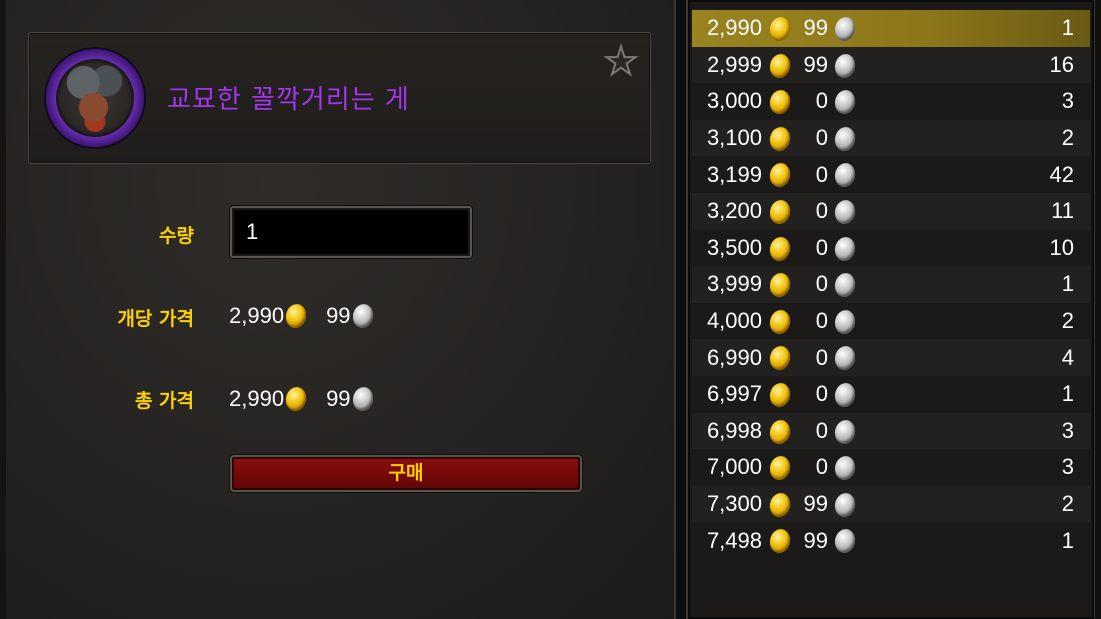  Describe the element at coordinates (734, 284) in the screenshot. I see `listing-gold: 3,999` at that location.